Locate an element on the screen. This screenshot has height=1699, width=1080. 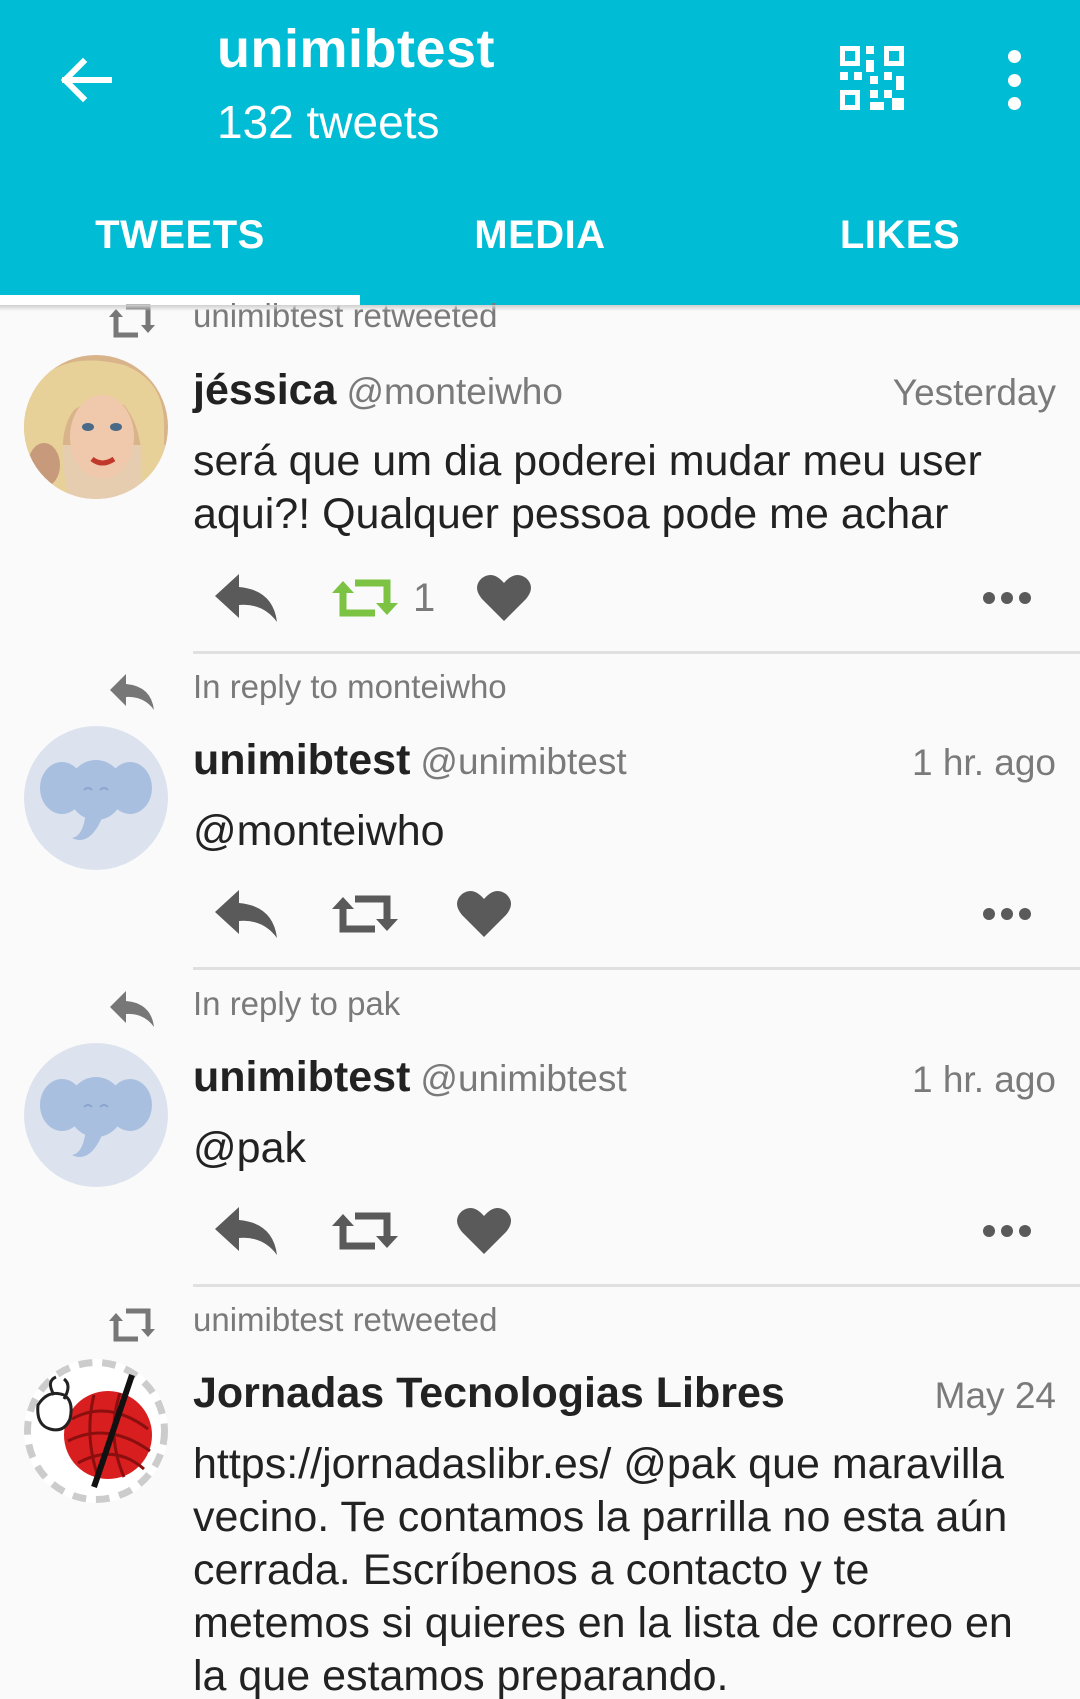
tab-media: MEDIA is located at coordinates (540, 252).